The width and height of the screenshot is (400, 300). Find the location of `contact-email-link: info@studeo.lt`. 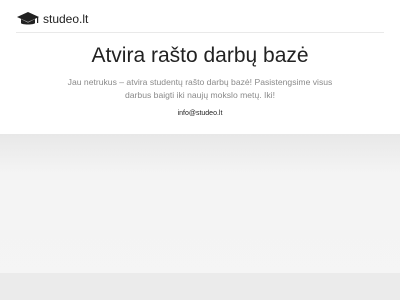

contact-email-link: info@studeo.lt is located at coordinates (200, 113).